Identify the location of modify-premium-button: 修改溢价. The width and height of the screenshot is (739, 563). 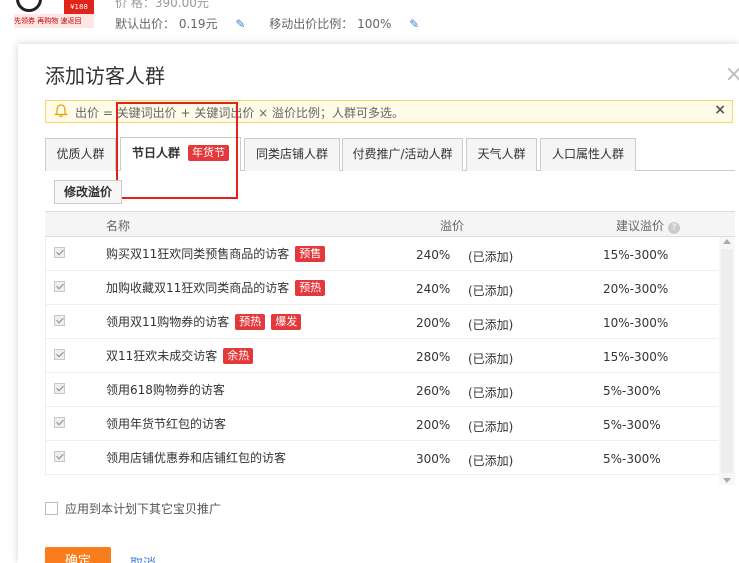
(88, 192).